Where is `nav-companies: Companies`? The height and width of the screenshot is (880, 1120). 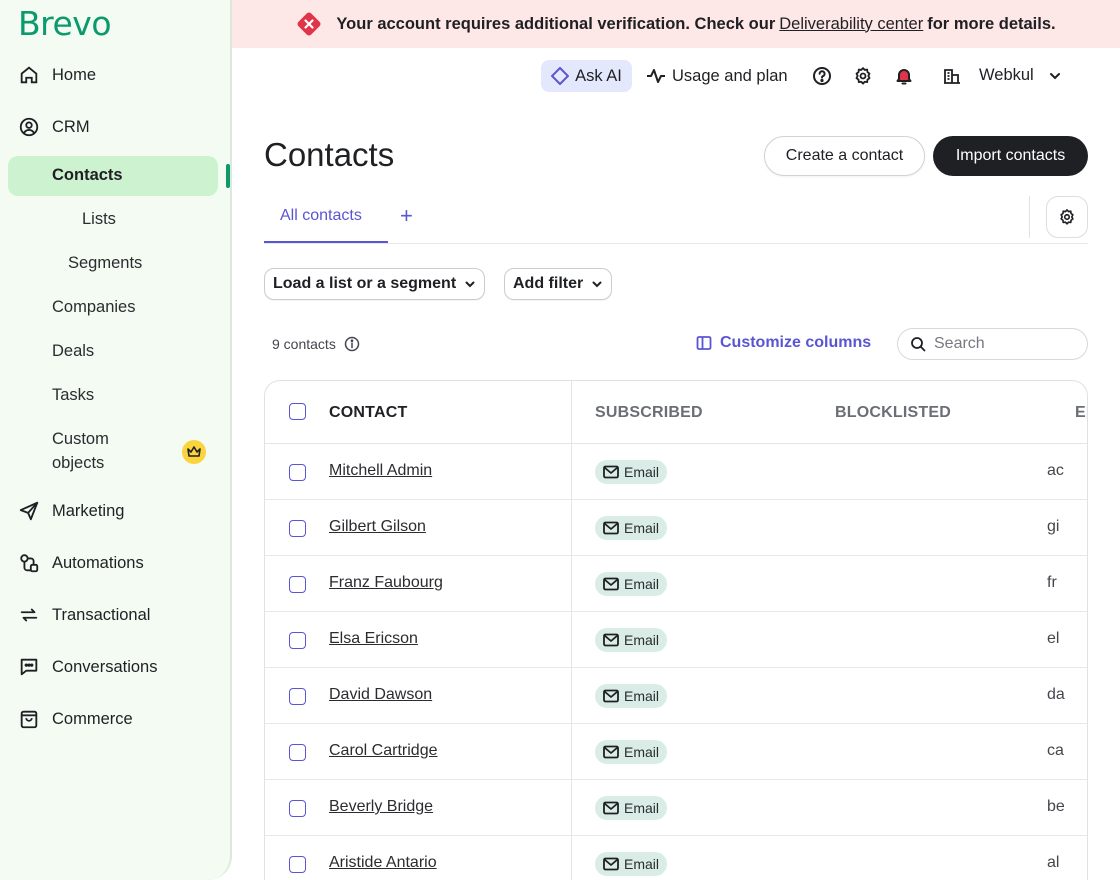 nav-companies: Companies is located at coordinates (93, 307).